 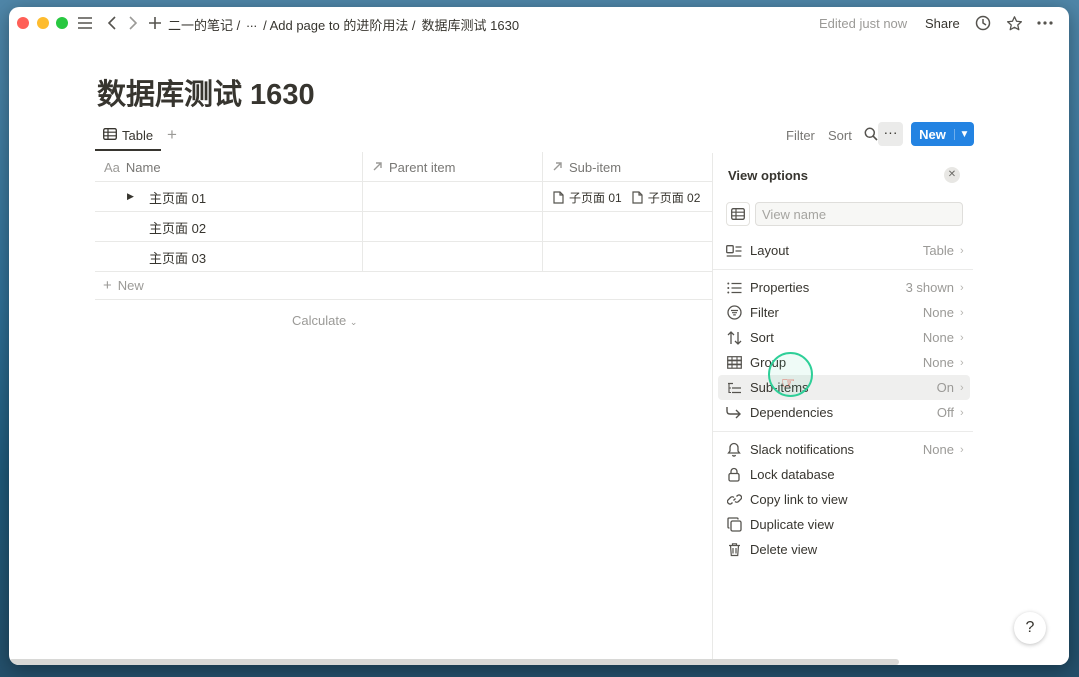 What do you see at coordinates (471, 24) in the screenshot?
I see `breadcrumb-item: 数据库测试 1630` at bounding box center [471, 24].